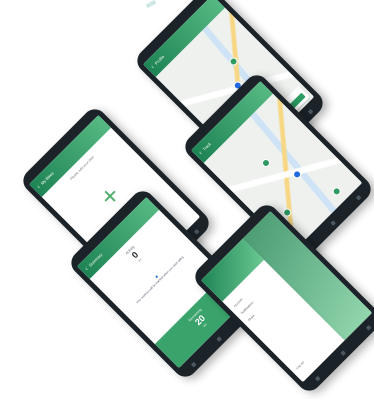 The width and height of the screenshot is (374, 399). I want to click on drawer-item-logout: Log out, so click(300, 365).